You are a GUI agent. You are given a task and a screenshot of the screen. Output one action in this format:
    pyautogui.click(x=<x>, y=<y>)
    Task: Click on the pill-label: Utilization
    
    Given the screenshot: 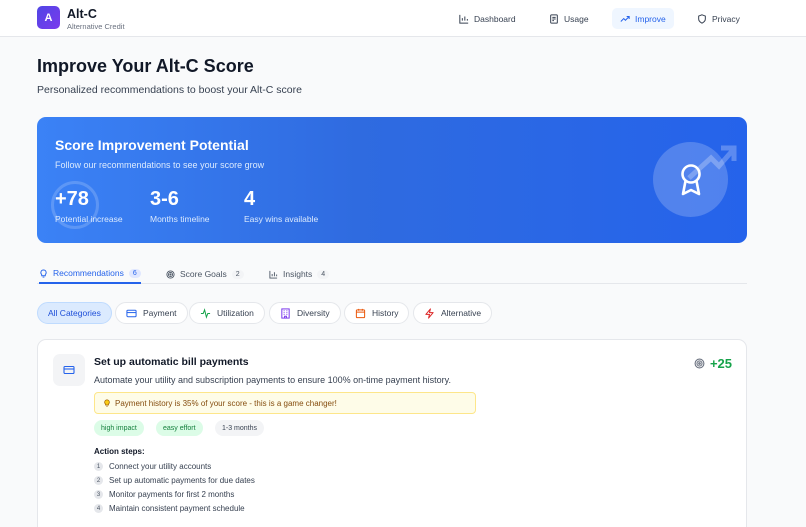 What is the action you would take?
    pyautogui.click(x=235, y=313)
    